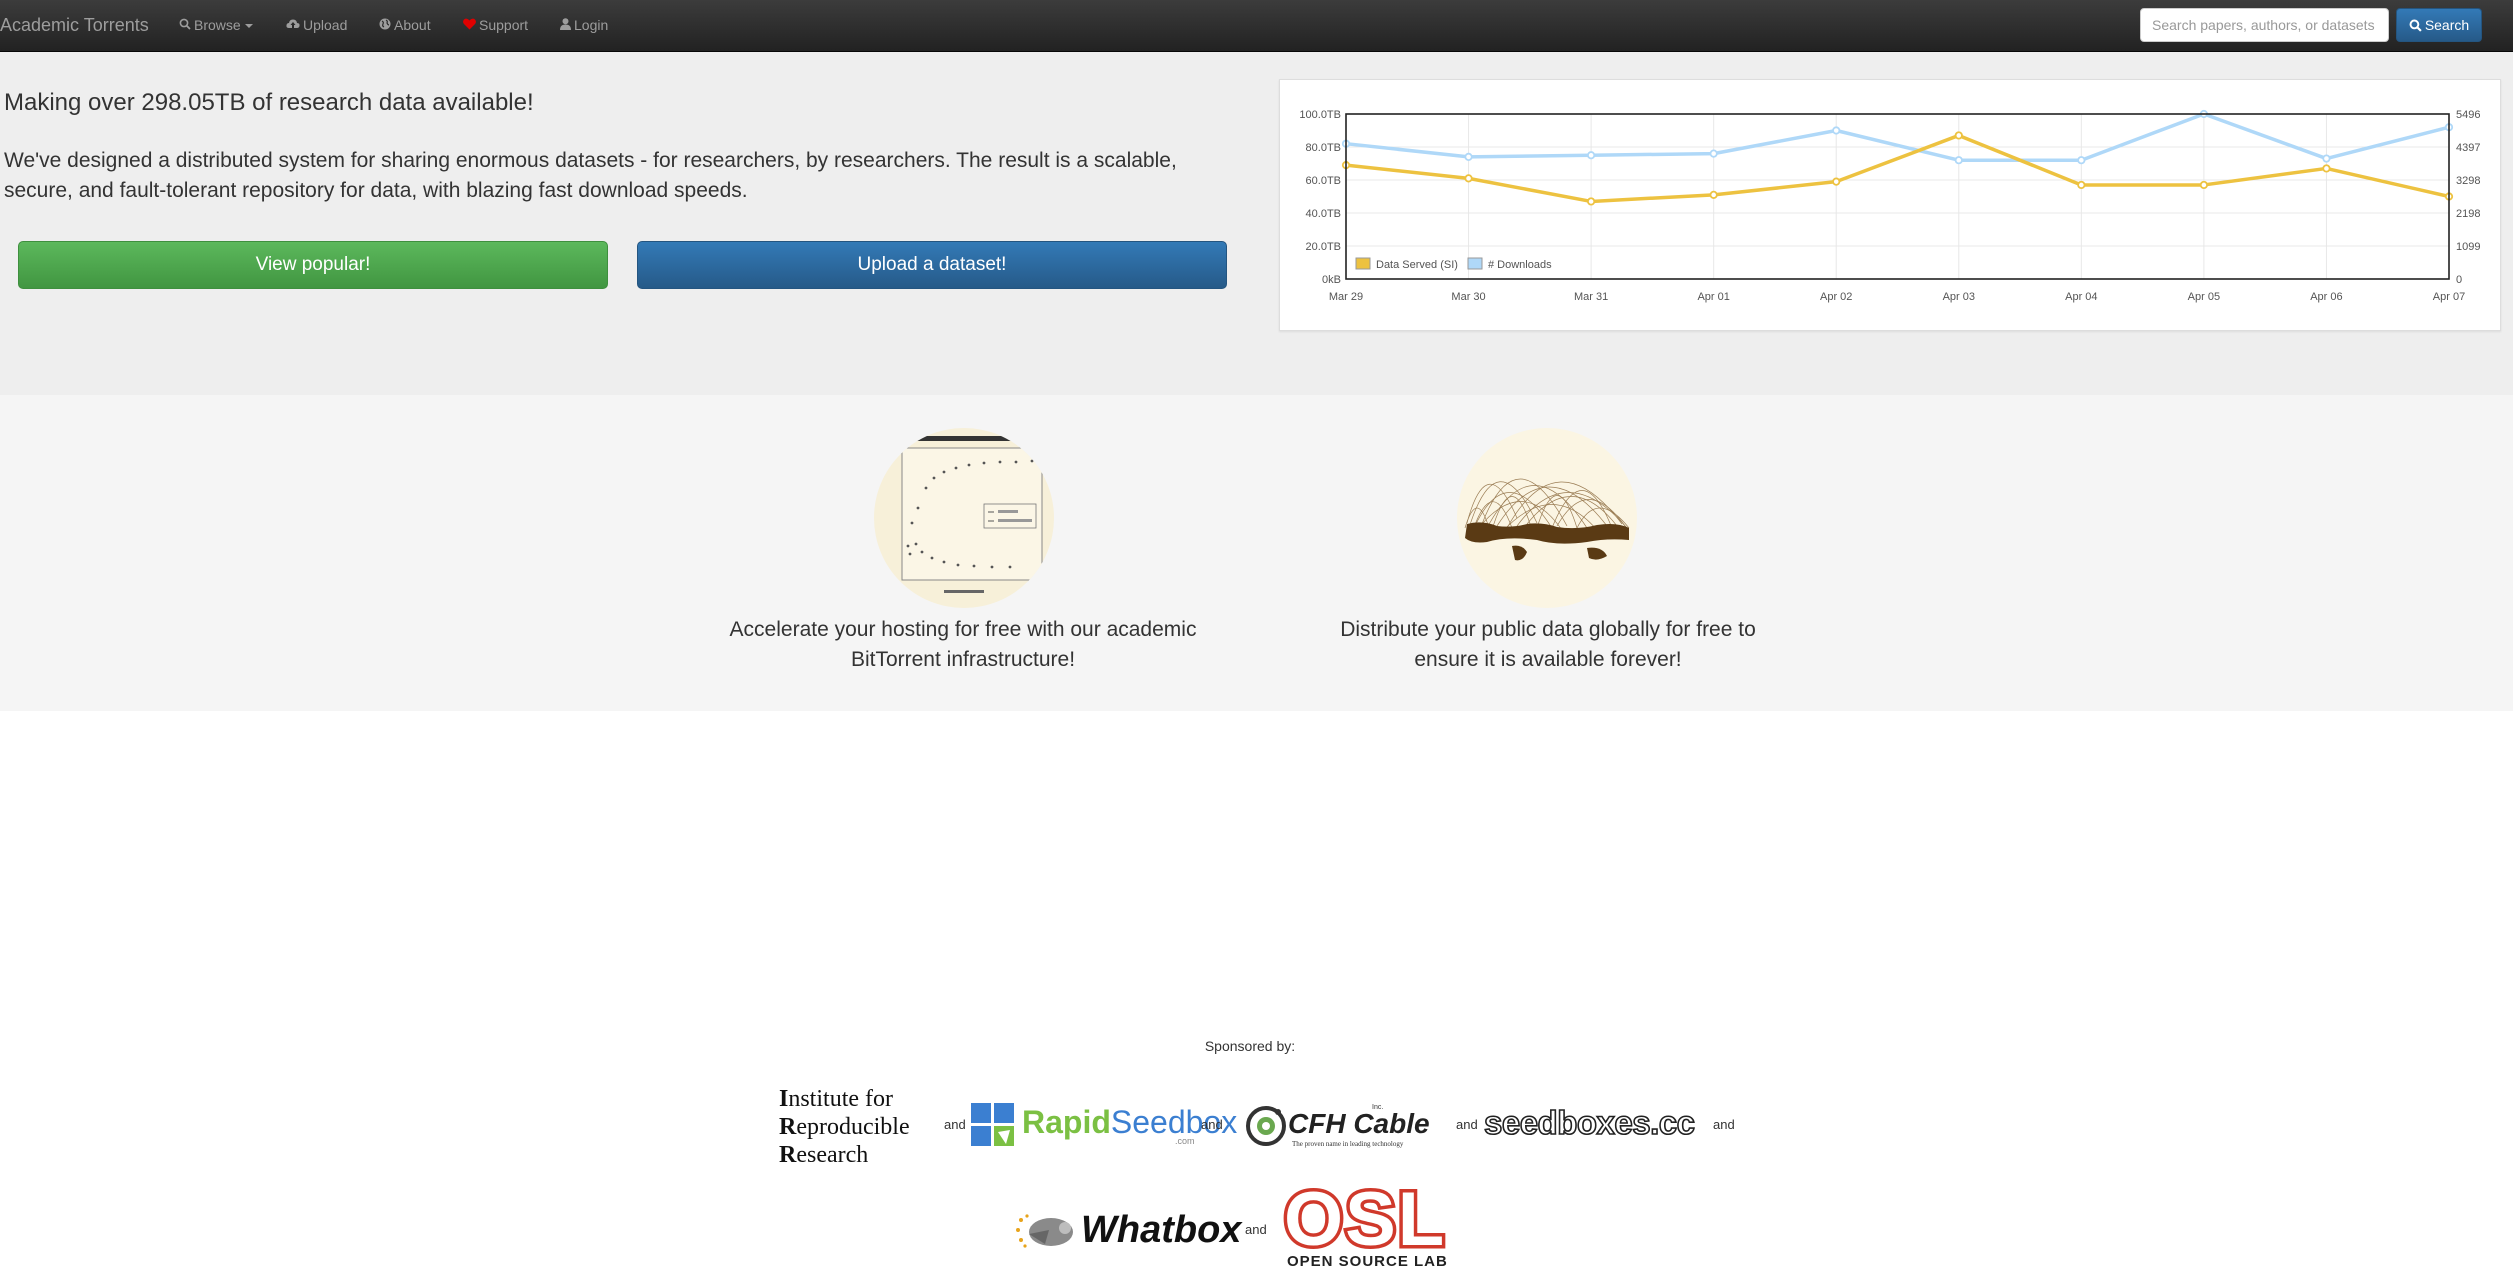 The height and width of the screenshot is (1275, 2513). I want to click on user-icon, so click(565, 25).